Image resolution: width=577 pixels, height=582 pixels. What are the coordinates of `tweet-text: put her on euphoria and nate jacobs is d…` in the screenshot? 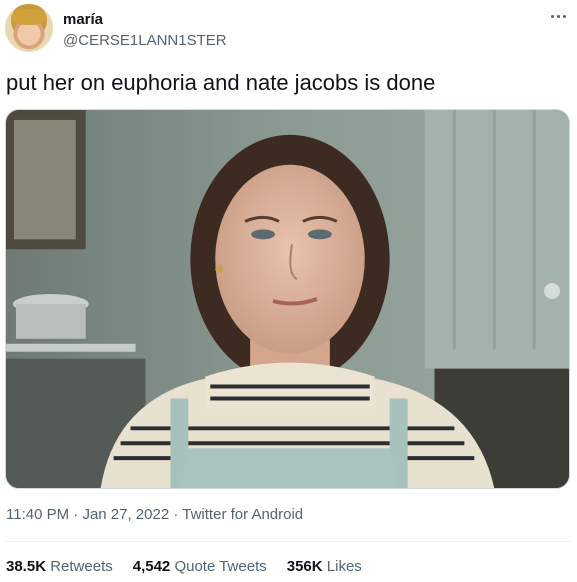 It's located at (221, 82).